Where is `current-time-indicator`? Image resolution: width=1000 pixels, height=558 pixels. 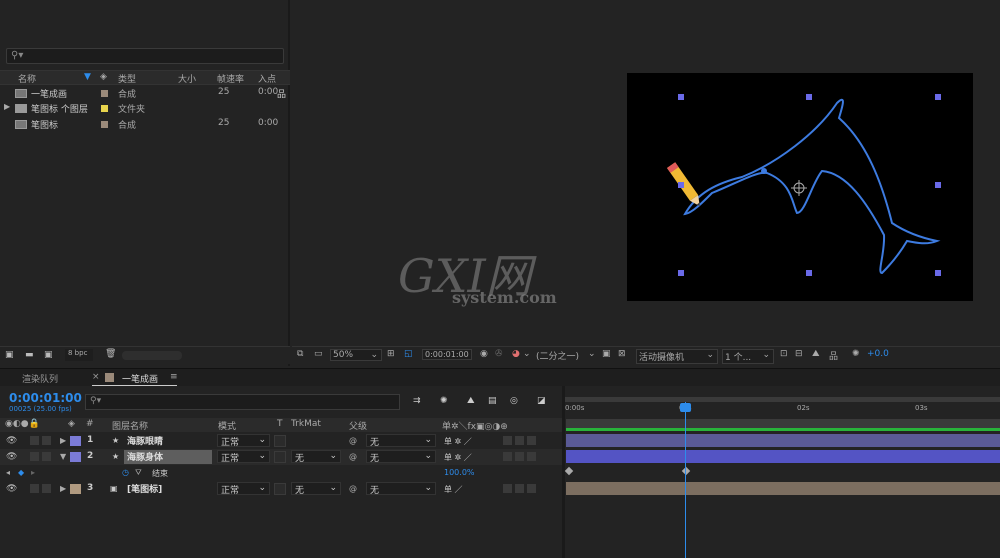 current-time-indicator is located at coordinates (685, 480).